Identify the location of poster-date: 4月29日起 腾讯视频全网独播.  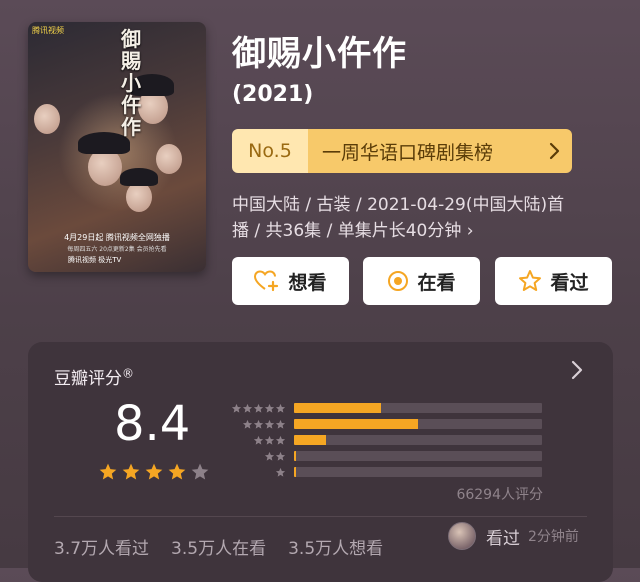
(117, 237).